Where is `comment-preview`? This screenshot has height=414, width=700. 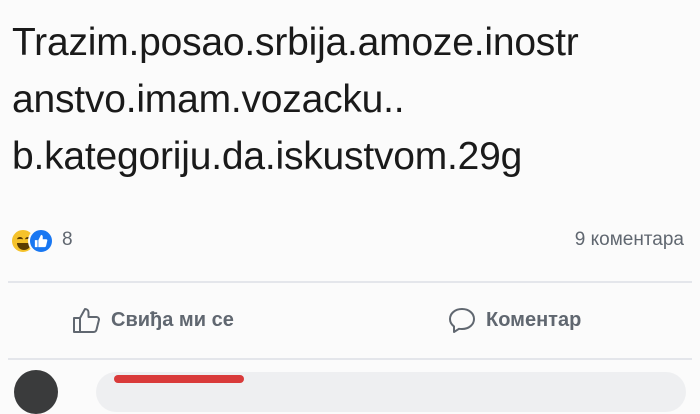 comment-preview is located at coordinates (391, 392).